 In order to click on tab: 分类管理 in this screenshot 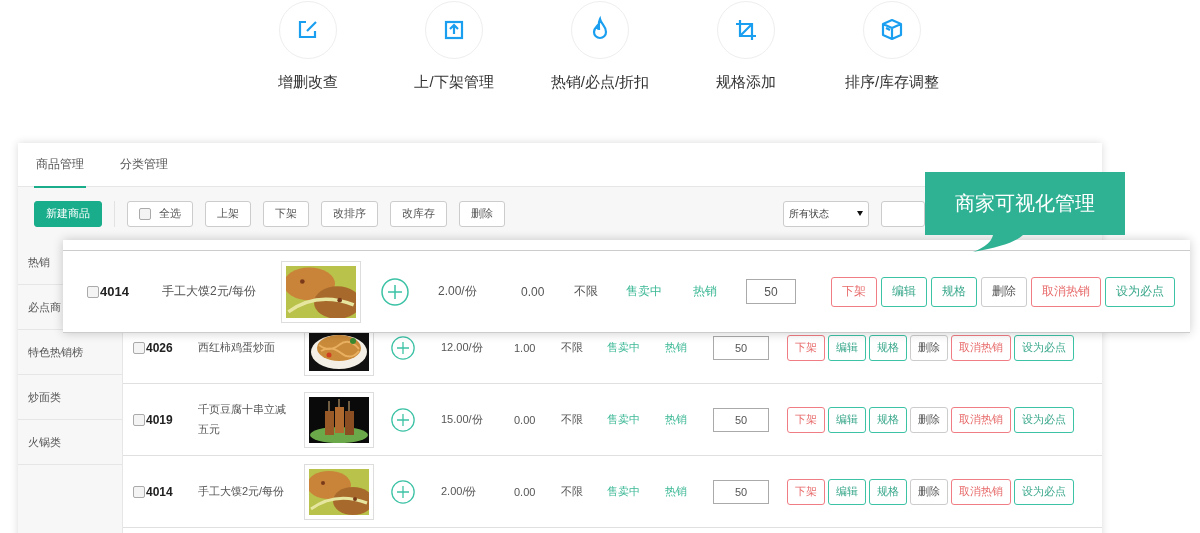, I will do `click(144, 165)`.